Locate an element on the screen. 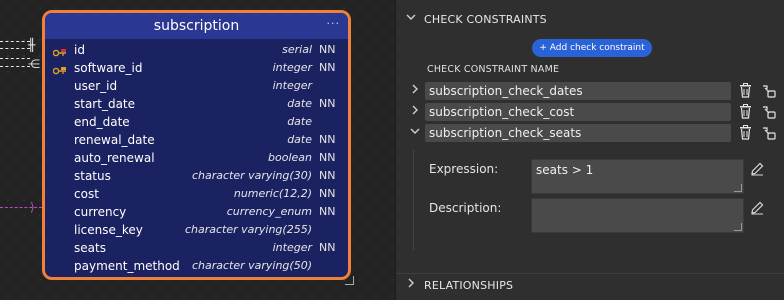 Image resolution: width=784 pixels, height=300 pixels. relationships-section-header: RELATIONSHIPS is located at coordinates (590, 285).